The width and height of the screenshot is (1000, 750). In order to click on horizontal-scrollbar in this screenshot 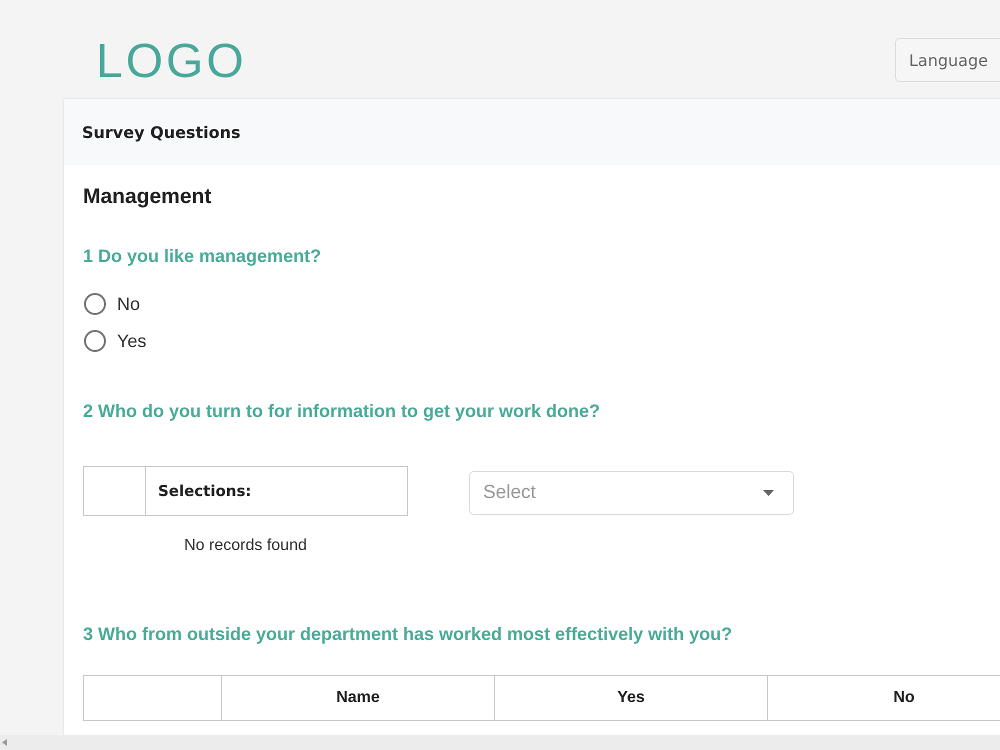, I will do `click(500, 742)`.